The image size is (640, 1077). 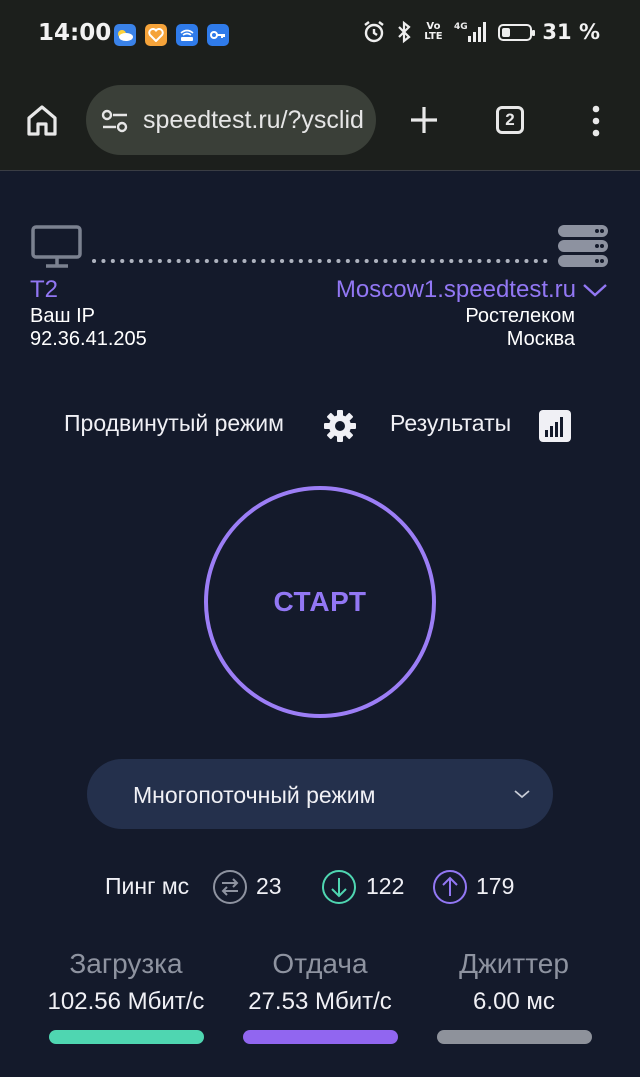 What do you see at coordinates (450, 423) in the screenshot?
I see `results-link: Результаты` at bounding box center [450, 423].